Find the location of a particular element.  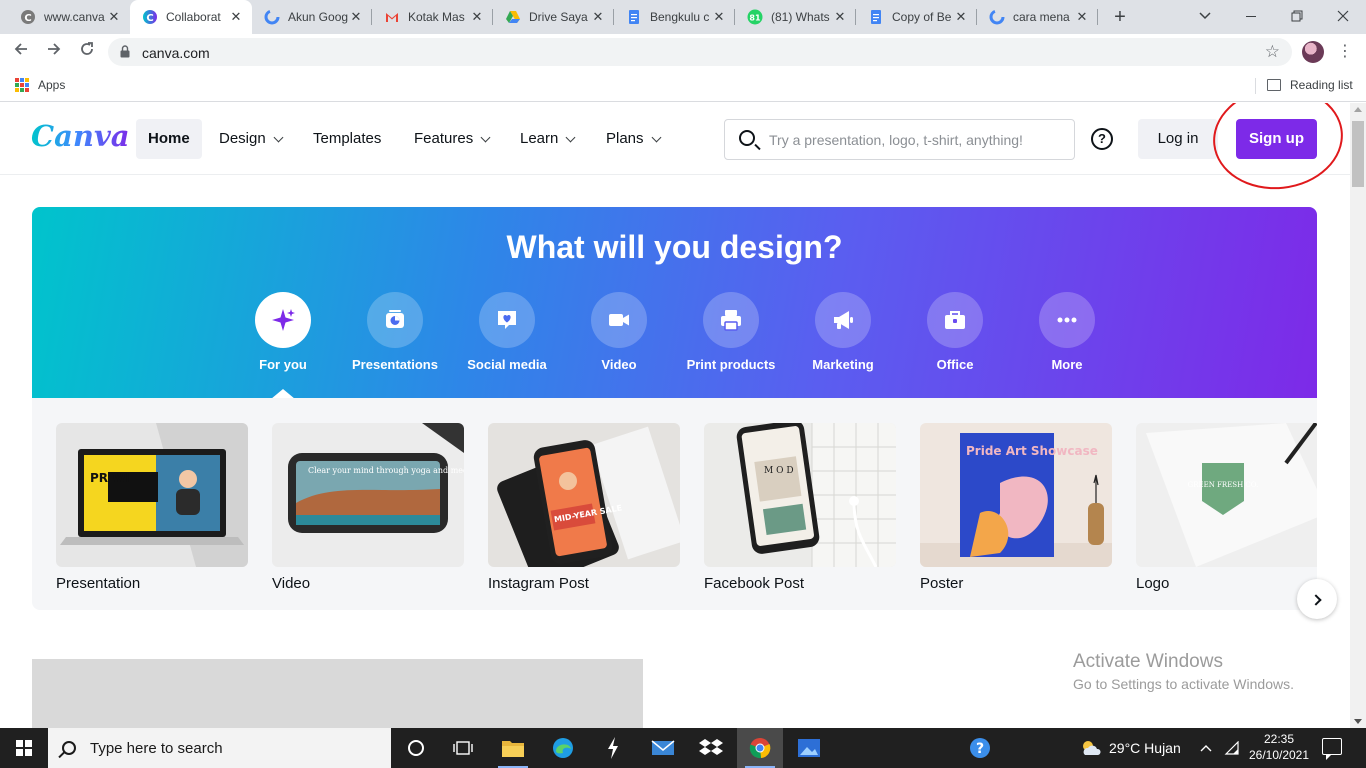

notification-center-icon is located at coordinates (1332, 749).